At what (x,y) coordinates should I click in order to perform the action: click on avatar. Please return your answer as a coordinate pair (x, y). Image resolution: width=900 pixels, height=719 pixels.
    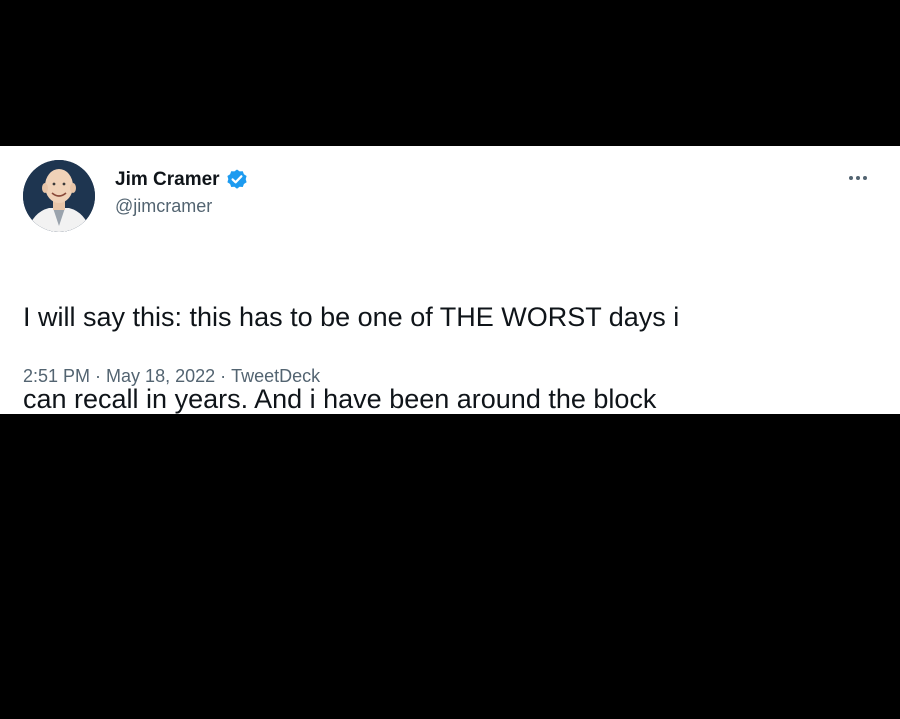
    Looking at the image, I should click on (59, 196).